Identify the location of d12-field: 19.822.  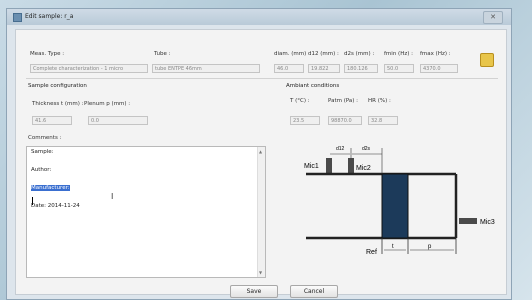
(324, 68).